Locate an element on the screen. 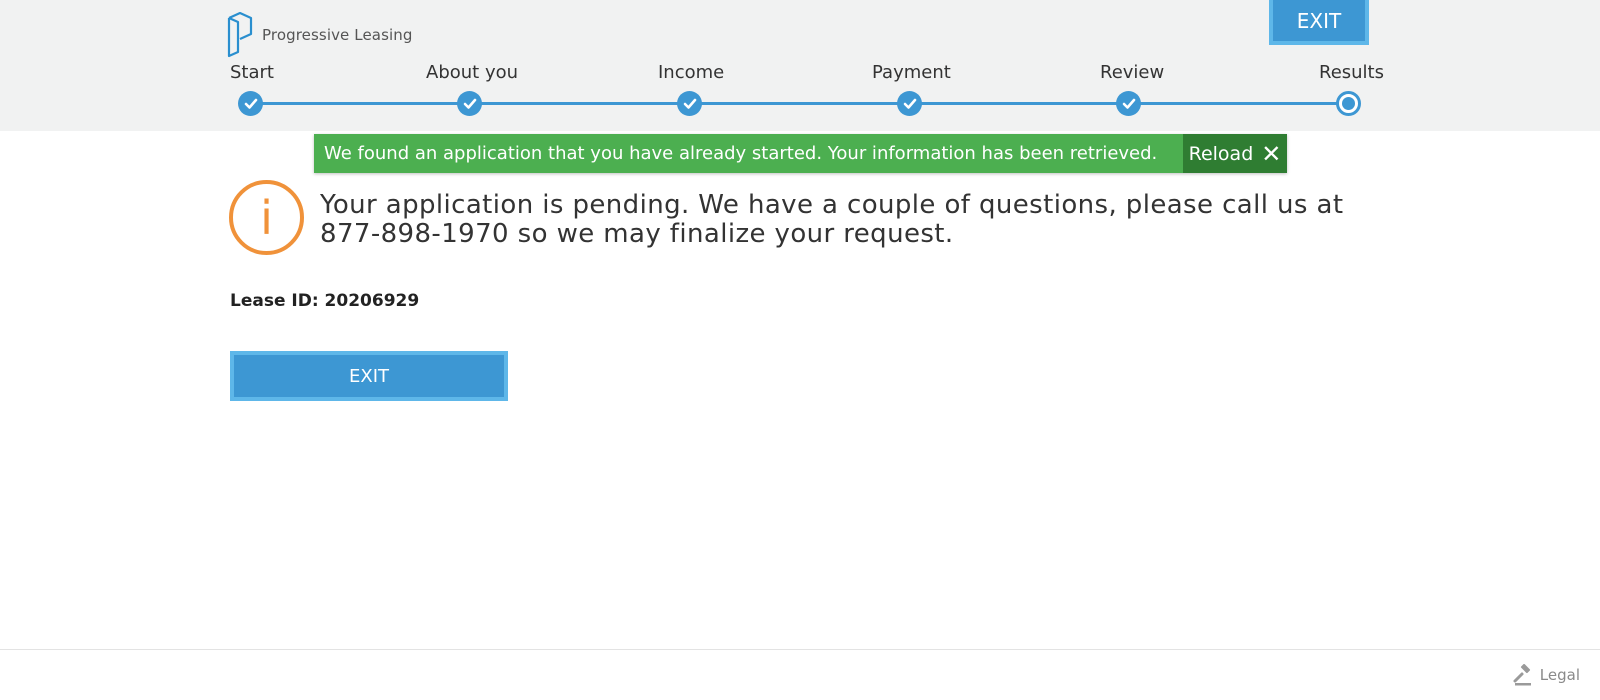 The width and height of the screenshot is (1600, 700). exit-button: EXIT is located at coordinates (369, 376).